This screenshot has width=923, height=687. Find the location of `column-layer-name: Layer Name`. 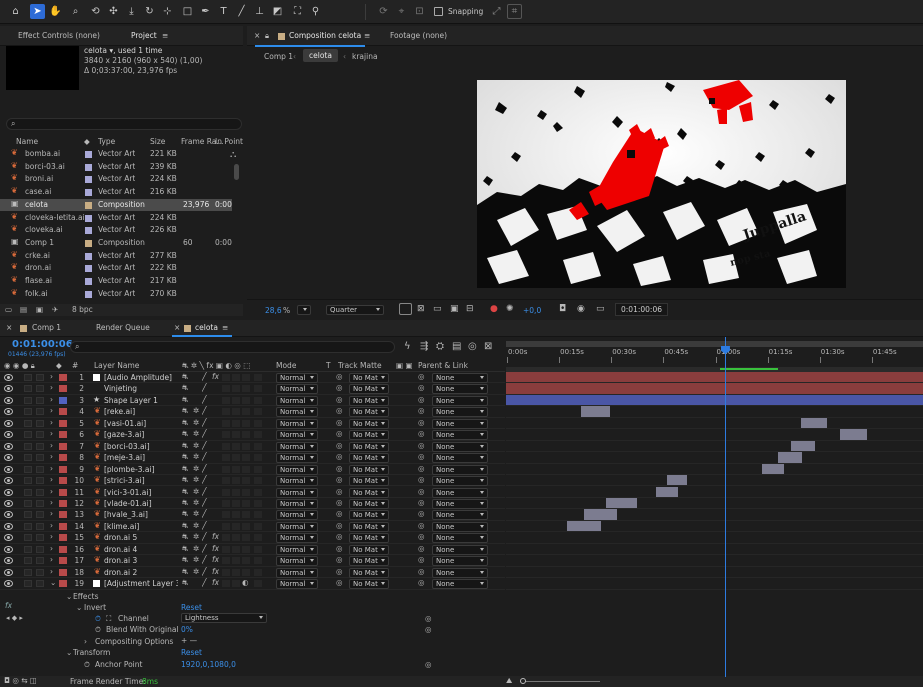

column-layer-name: Layer Name is located at coordinates (116, 365).